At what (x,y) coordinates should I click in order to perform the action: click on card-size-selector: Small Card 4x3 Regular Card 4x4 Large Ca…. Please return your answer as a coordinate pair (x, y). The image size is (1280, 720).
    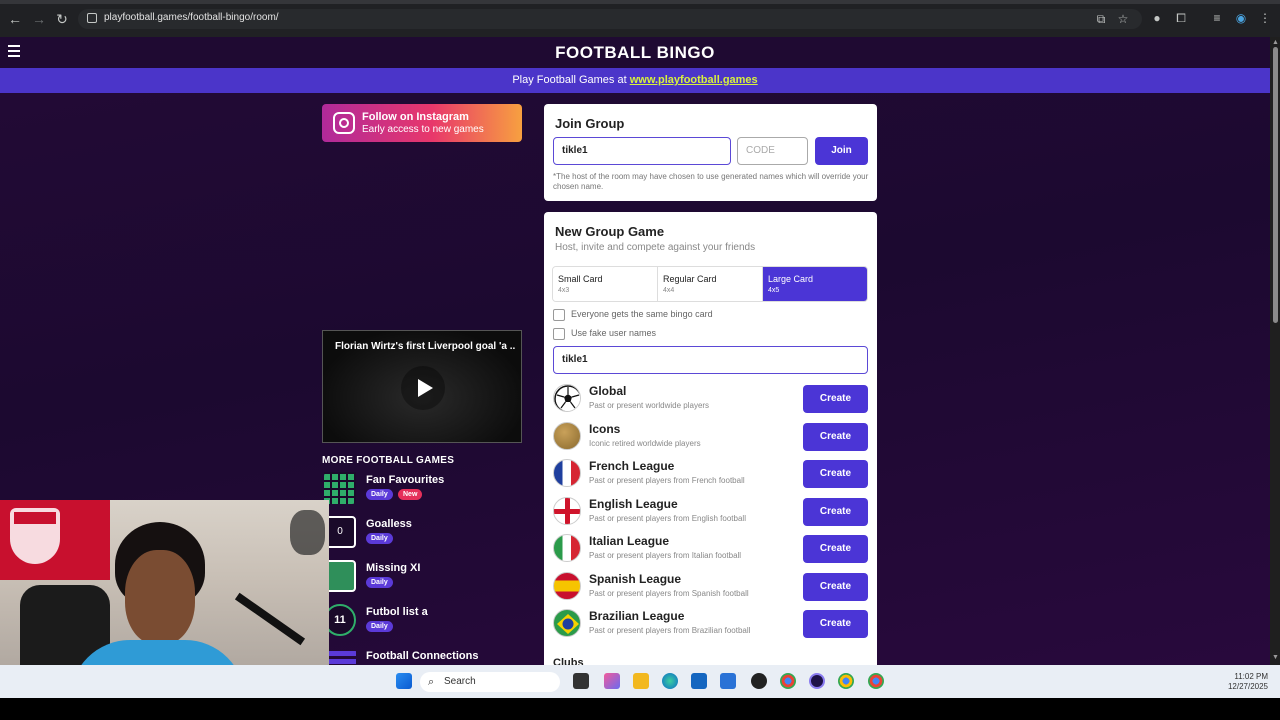
    Looking at the image, I should click on (710, 284).